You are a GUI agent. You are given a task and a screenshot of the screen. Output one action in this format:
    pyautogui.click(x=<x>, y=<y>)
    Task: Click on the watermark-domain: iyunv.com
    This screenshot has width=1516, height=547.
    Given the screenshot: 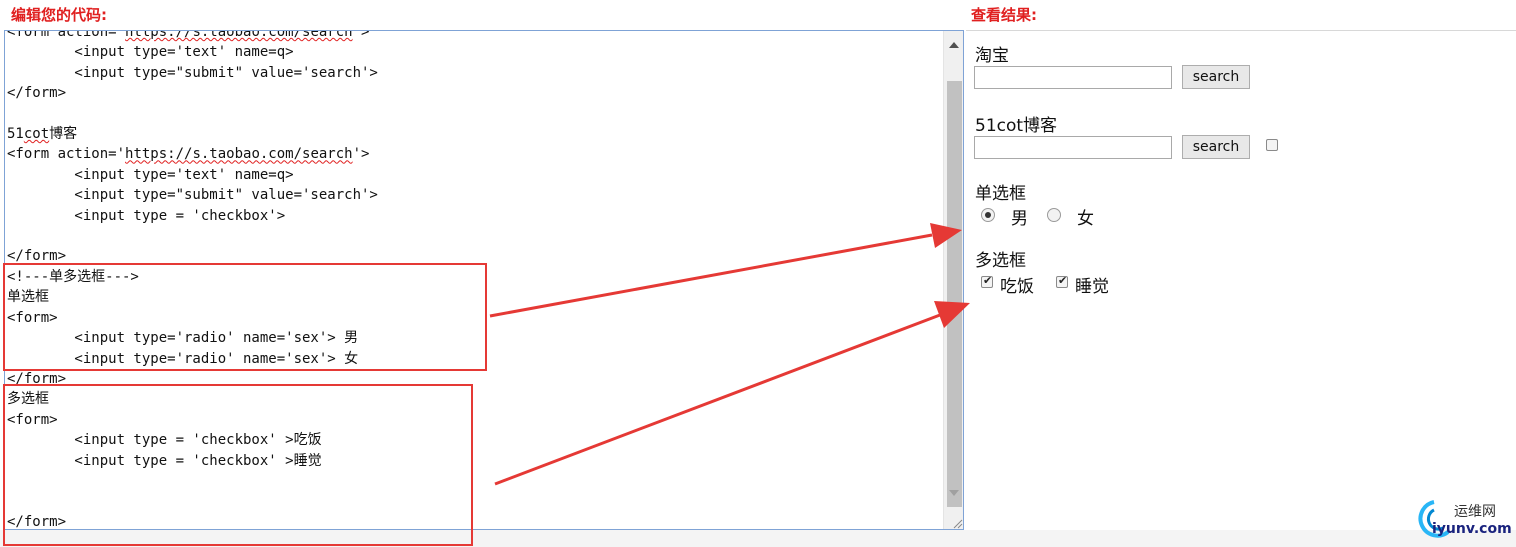 What is the action you would take?
    pyautogui.click(x=1472, y=529)
    